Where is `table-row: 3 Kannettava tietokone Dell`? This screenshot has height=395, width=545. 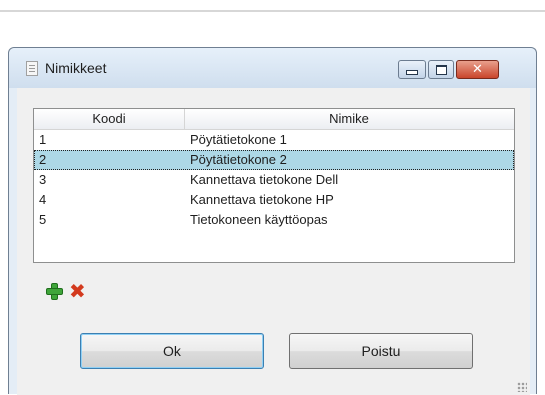 table-row: 3 Kannettava tietokone Dell is located at coordinates (274, 180).